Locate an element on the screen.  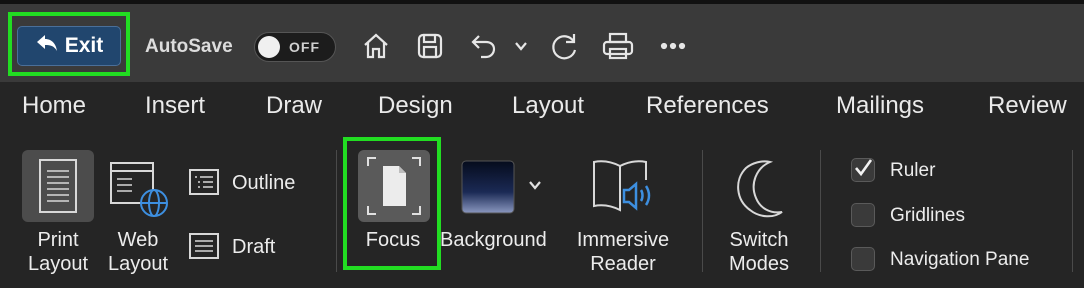
undo-icon is located at coordinates (484, 46).